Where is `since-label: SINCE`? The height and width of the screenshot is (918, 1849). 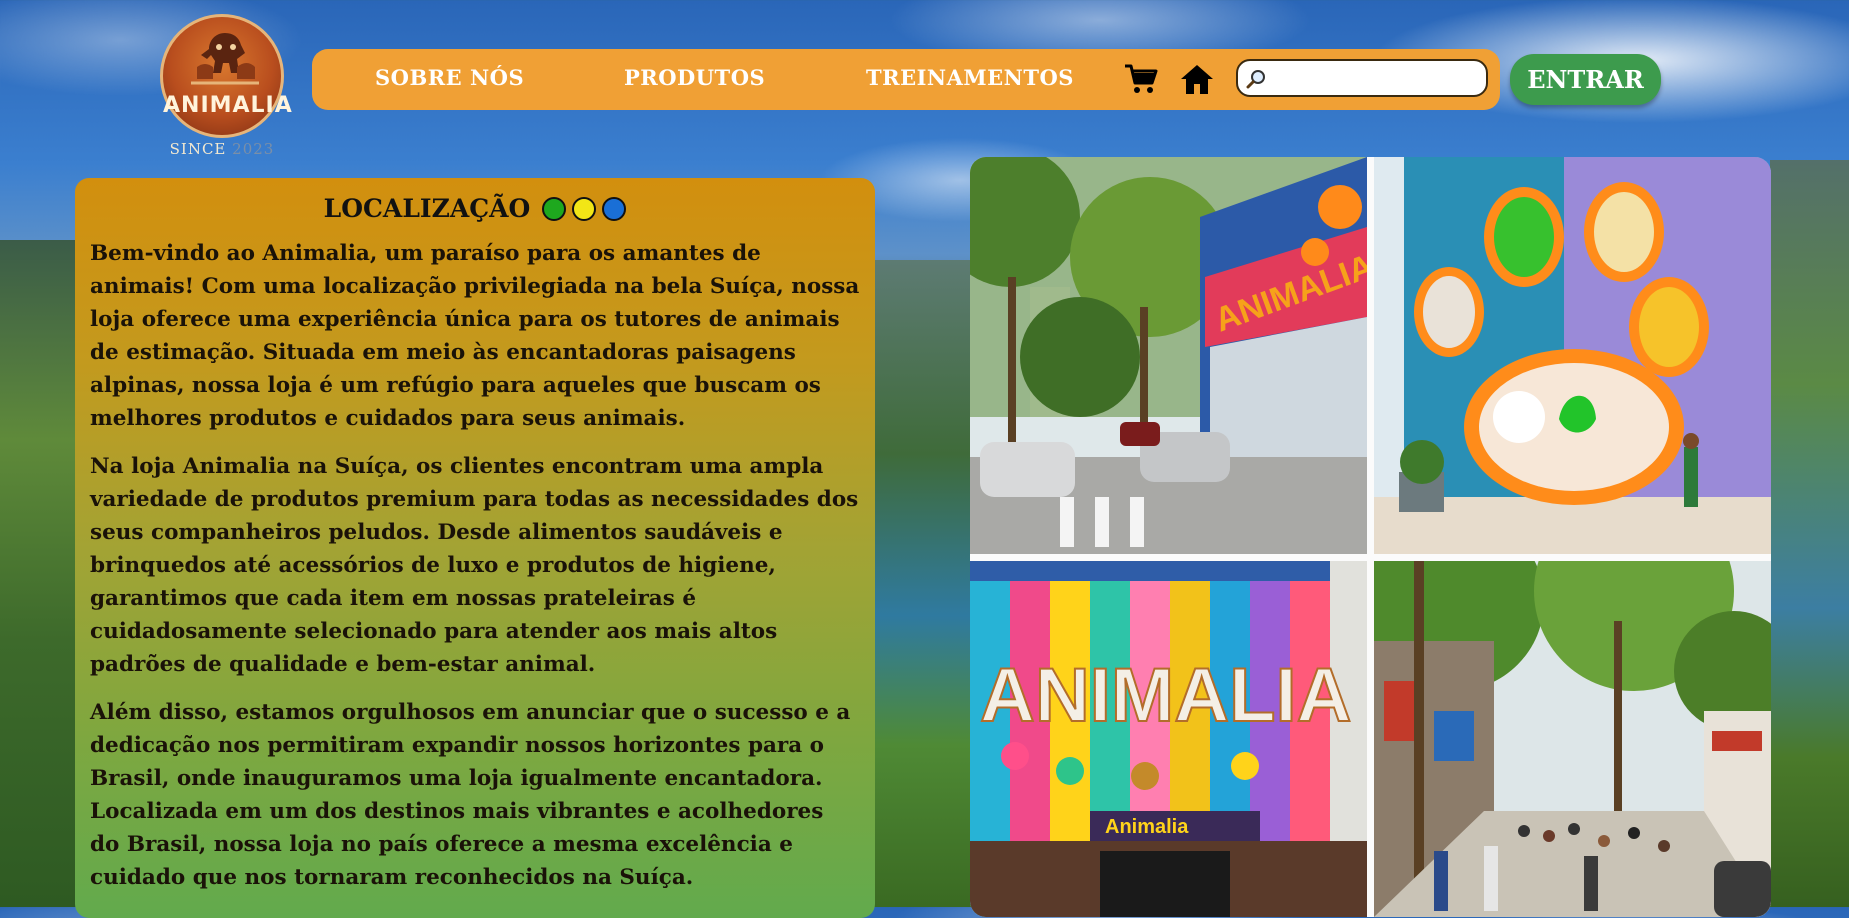 since-label: SINCE is located at coordinates (198, 149).